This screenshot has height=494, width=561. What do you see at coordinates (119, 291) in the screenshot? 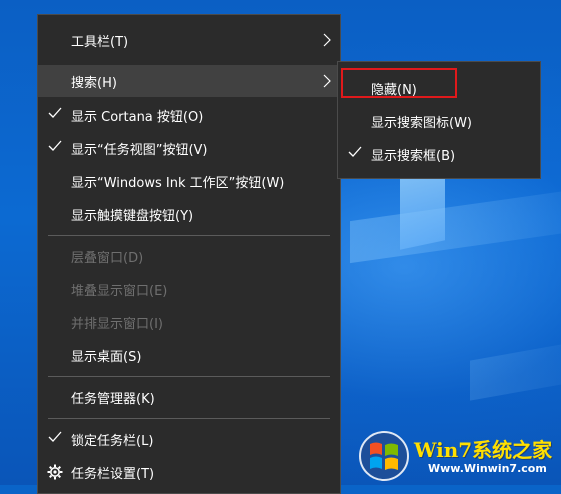
I see `menu-item-label: 堆叠显示窗口(E)` at bounding box center [119, 291].